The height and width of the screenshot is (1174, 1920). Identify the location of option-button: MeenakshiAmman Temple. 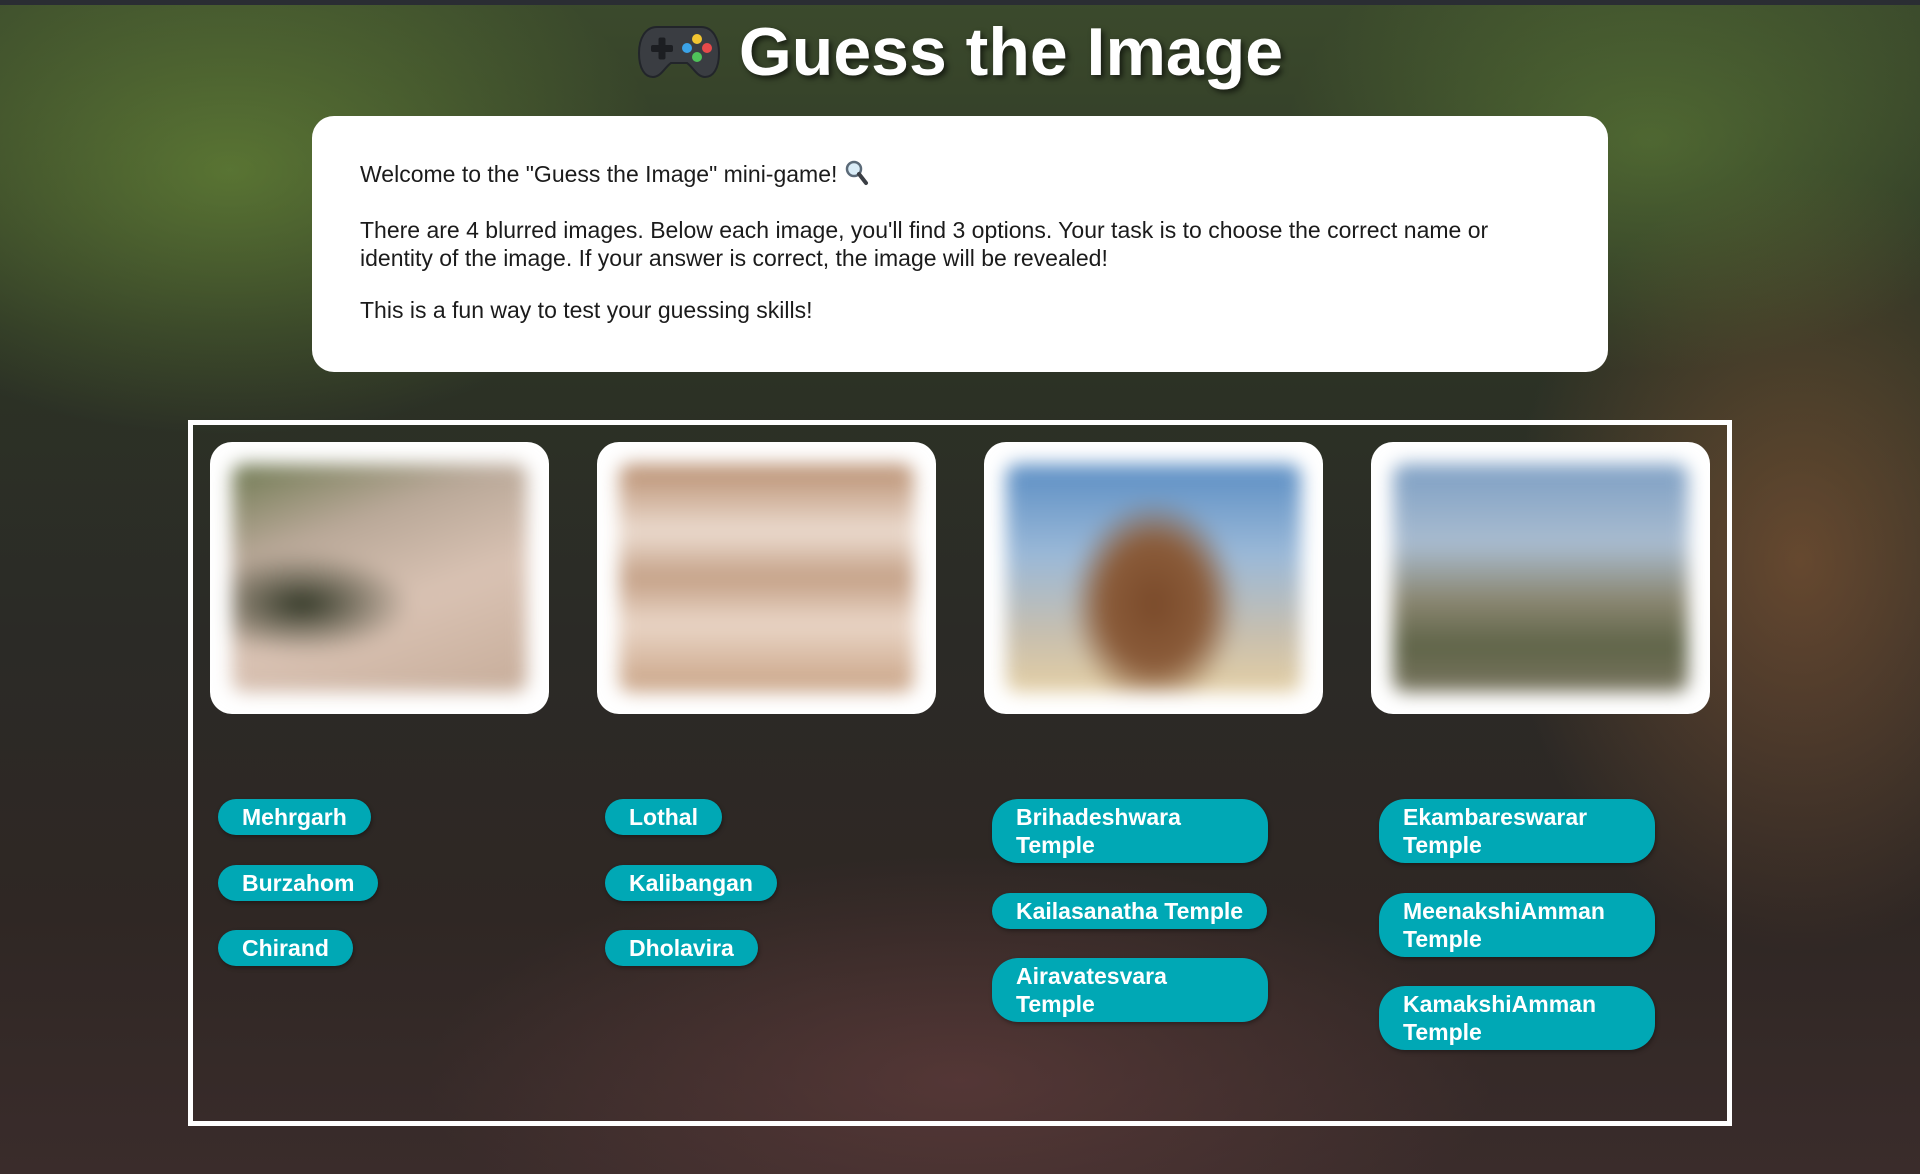
(1517, 925).